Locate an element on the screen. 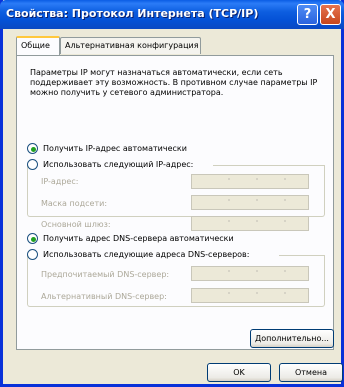 This screenshot has width=344, height=387. close-button: X is located at coordinates (330, 14).